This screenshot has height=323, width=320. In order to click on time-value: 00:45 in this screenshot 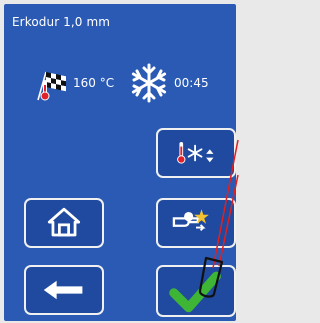, I will do `click(191, 83)`.